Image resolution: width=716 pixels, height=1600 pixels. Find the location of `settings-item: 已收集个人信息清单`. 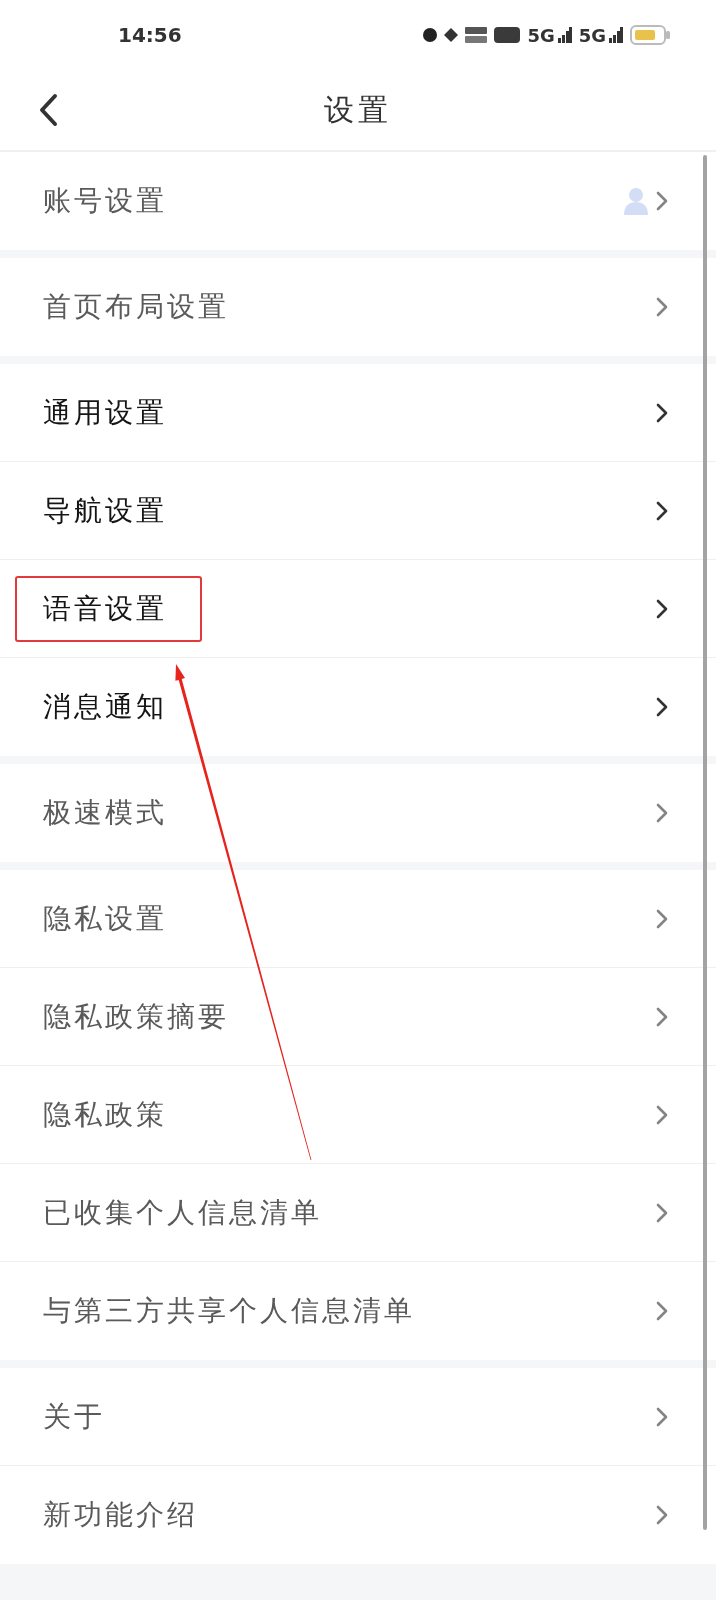

settings-item: 已收集个人信息清单 is located at coordinates (358, 1213).